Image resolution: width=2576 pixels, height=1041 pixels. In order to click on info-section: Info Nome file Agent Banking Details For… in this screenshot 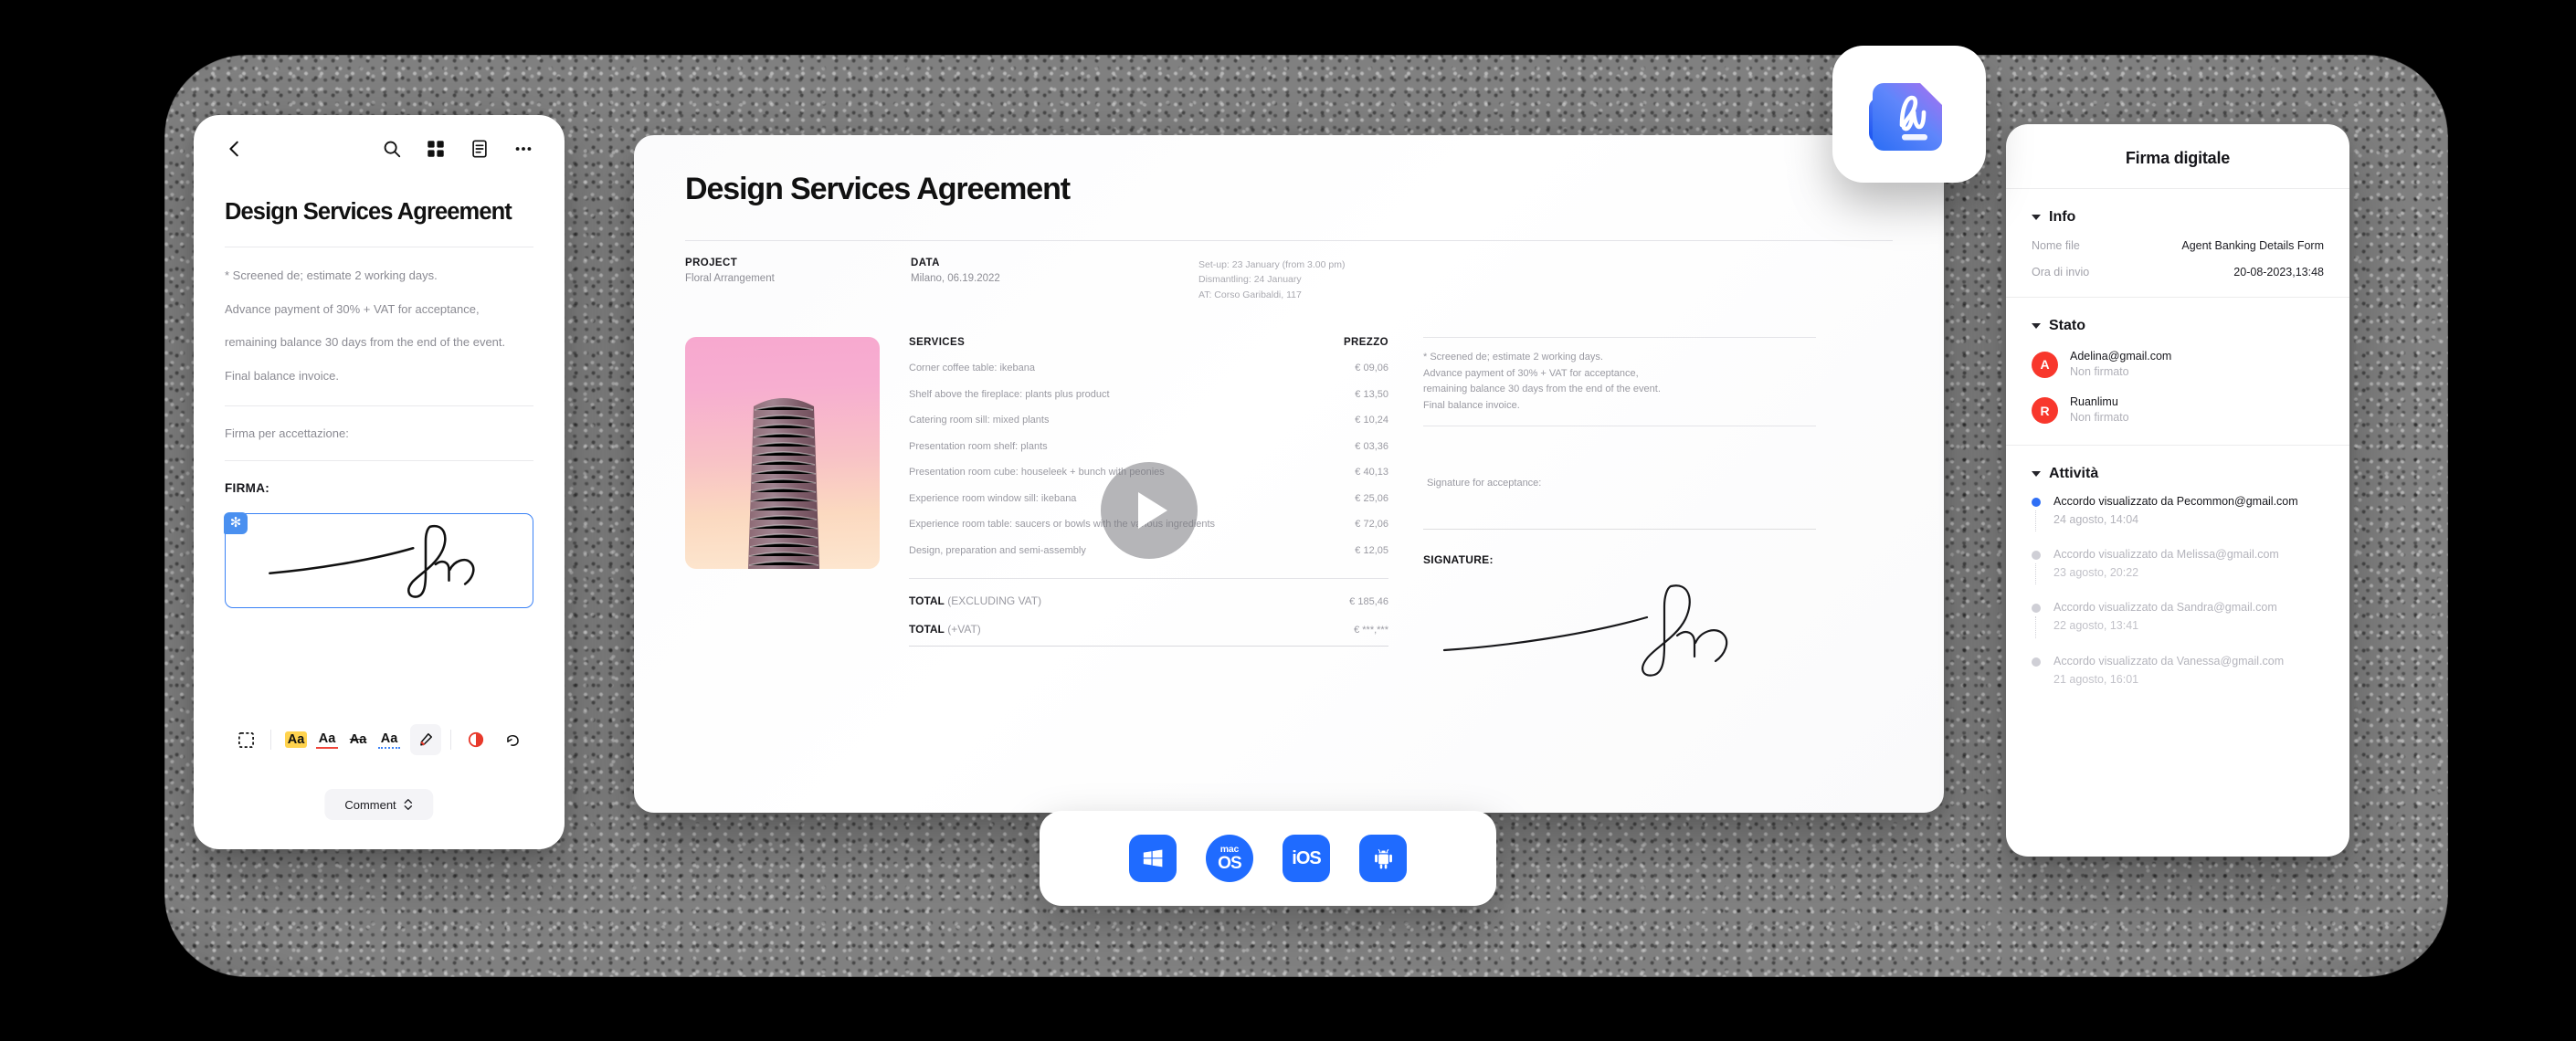, I will do `click(2177, 243)`.